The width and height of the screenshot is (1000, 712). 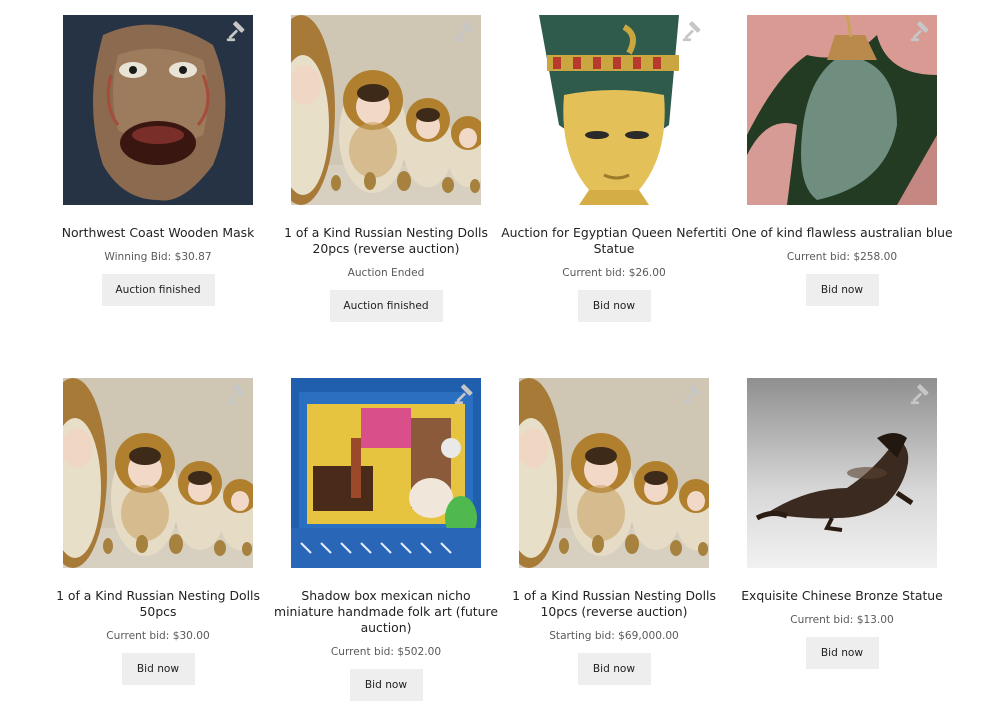 I want to click on product-price: Current bid: $502.00, so click(x=386, y=652).